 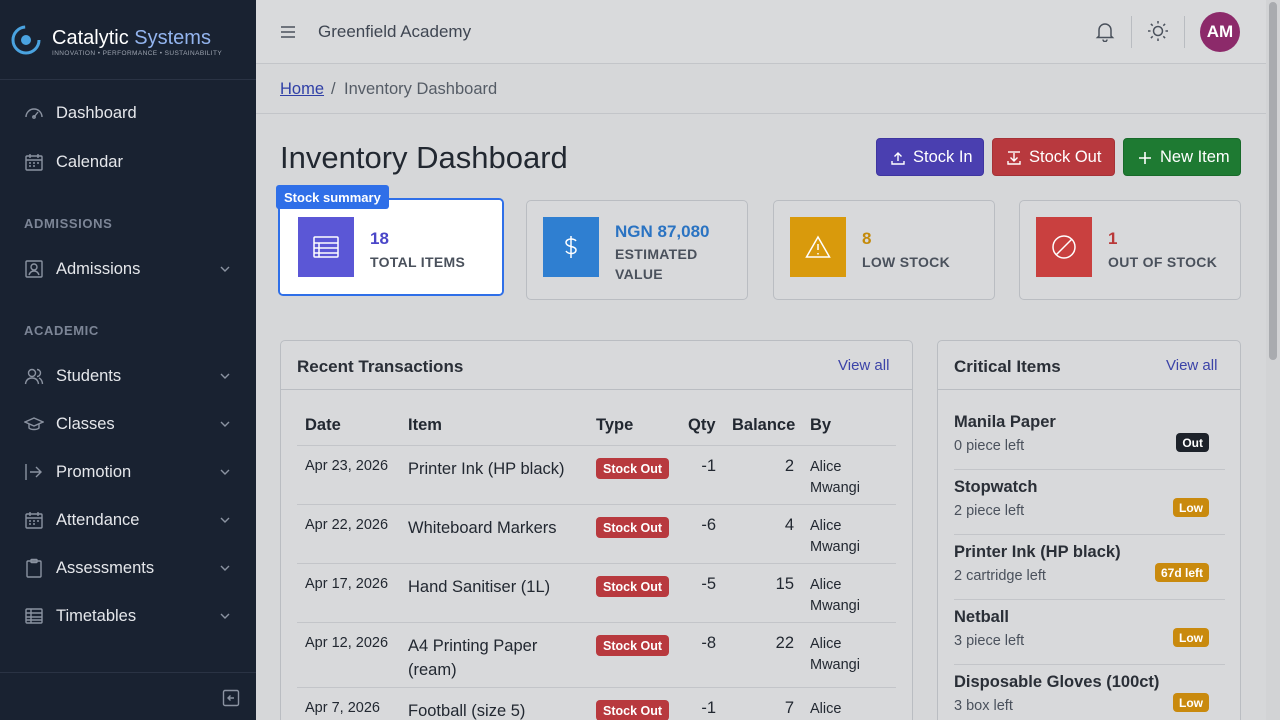 What do you see at coordinates (1195, 156) in the screenshot?
I see `new-item-label: New Item` at bounding box center [1195, 156].